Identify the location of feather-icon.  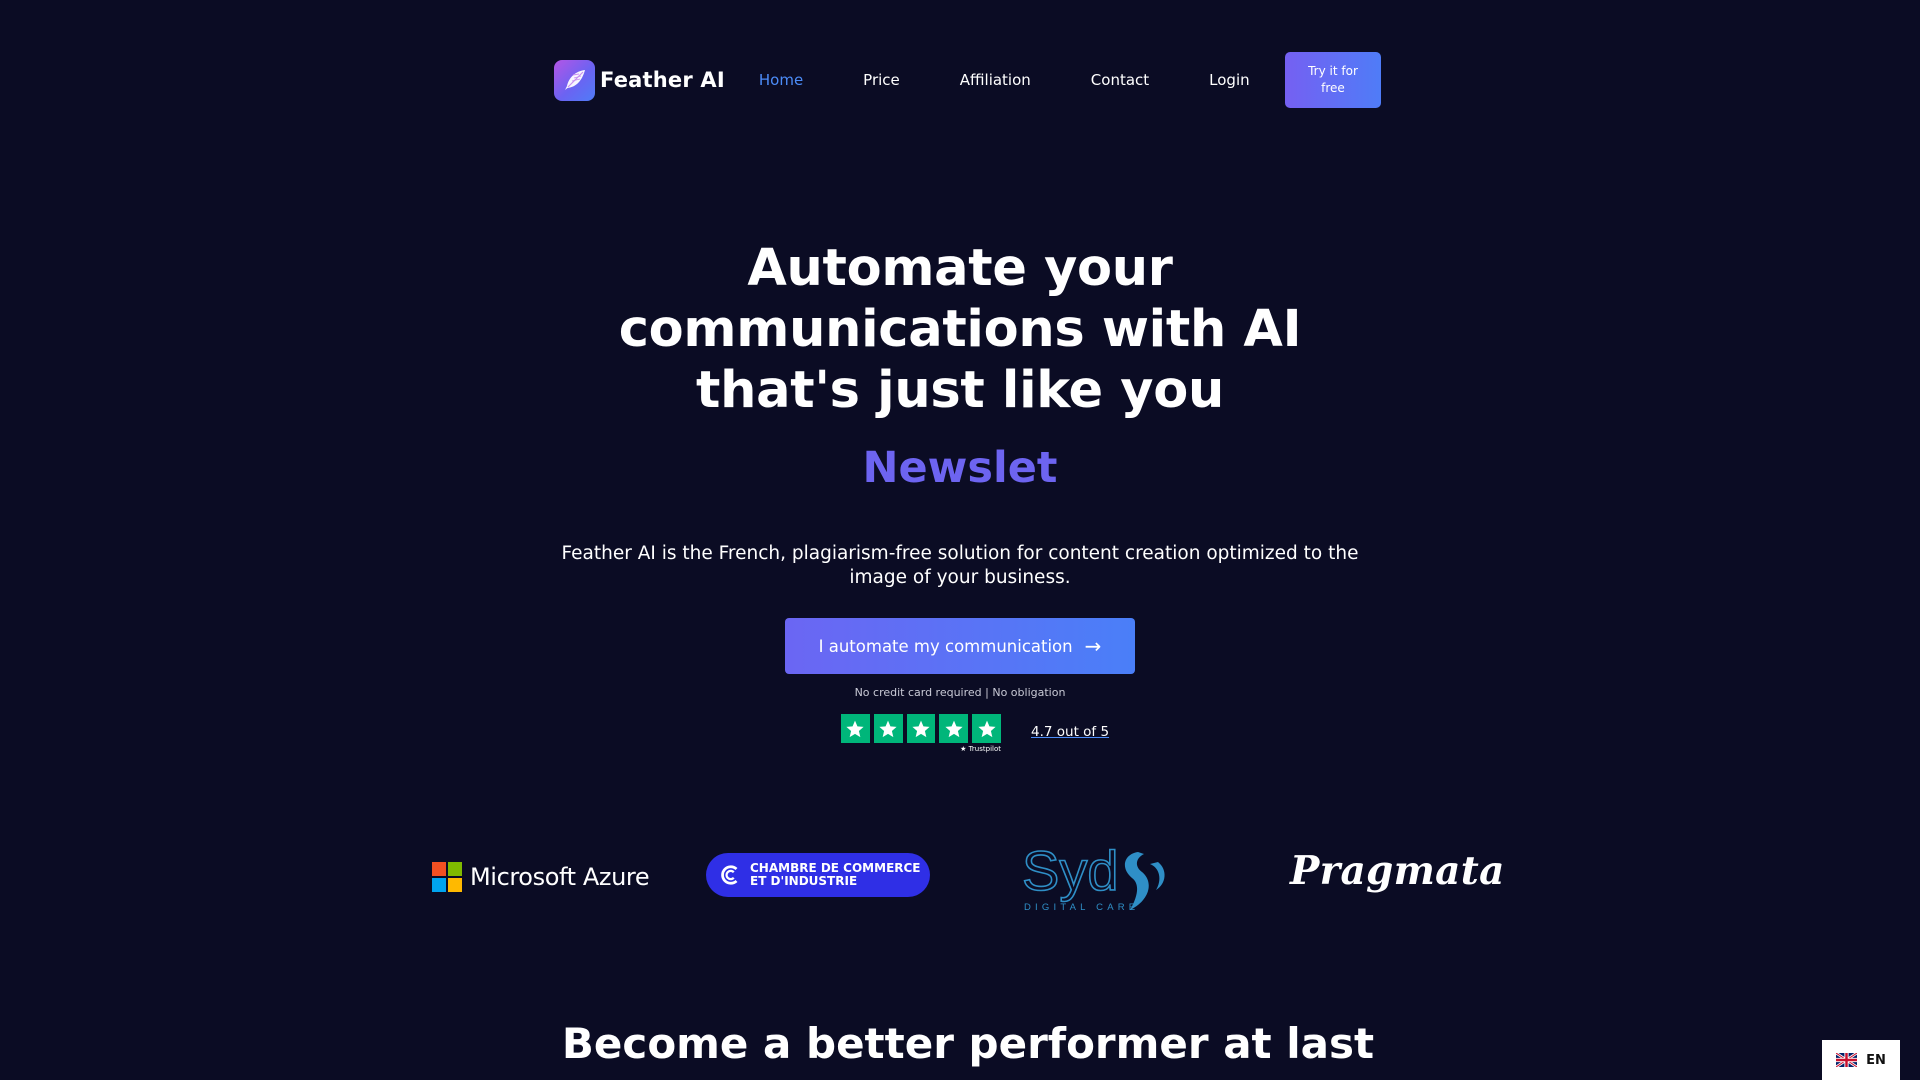
(574, 80).